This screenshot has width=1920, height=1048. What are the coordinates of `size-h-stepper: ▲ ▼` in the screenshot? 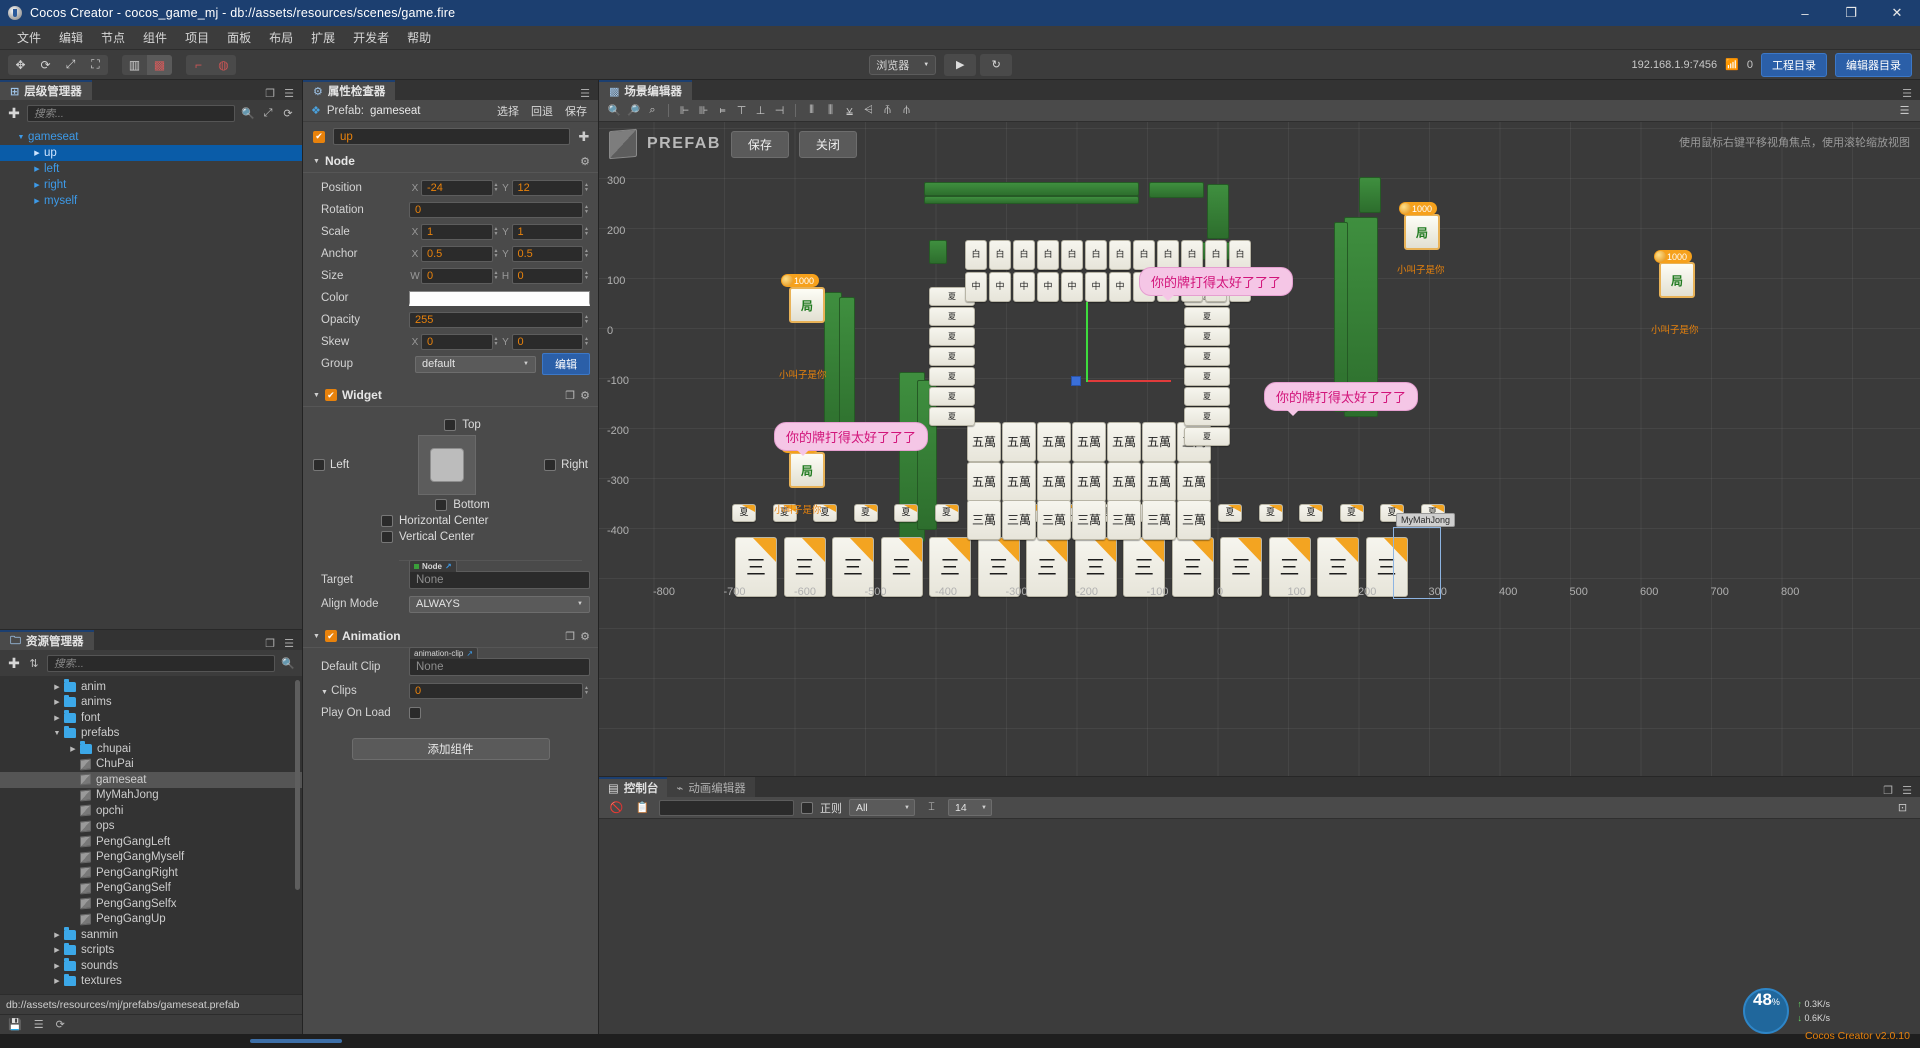 It's located at (586, 276).